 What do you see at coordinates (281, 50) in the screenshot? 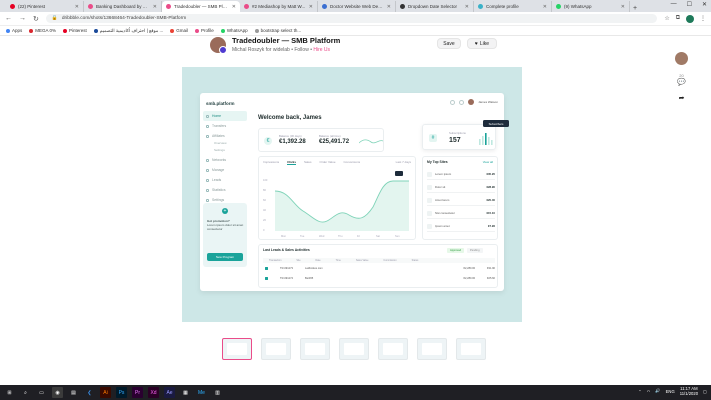
I see `team-link: widelab` at bounding box center [281, 50].